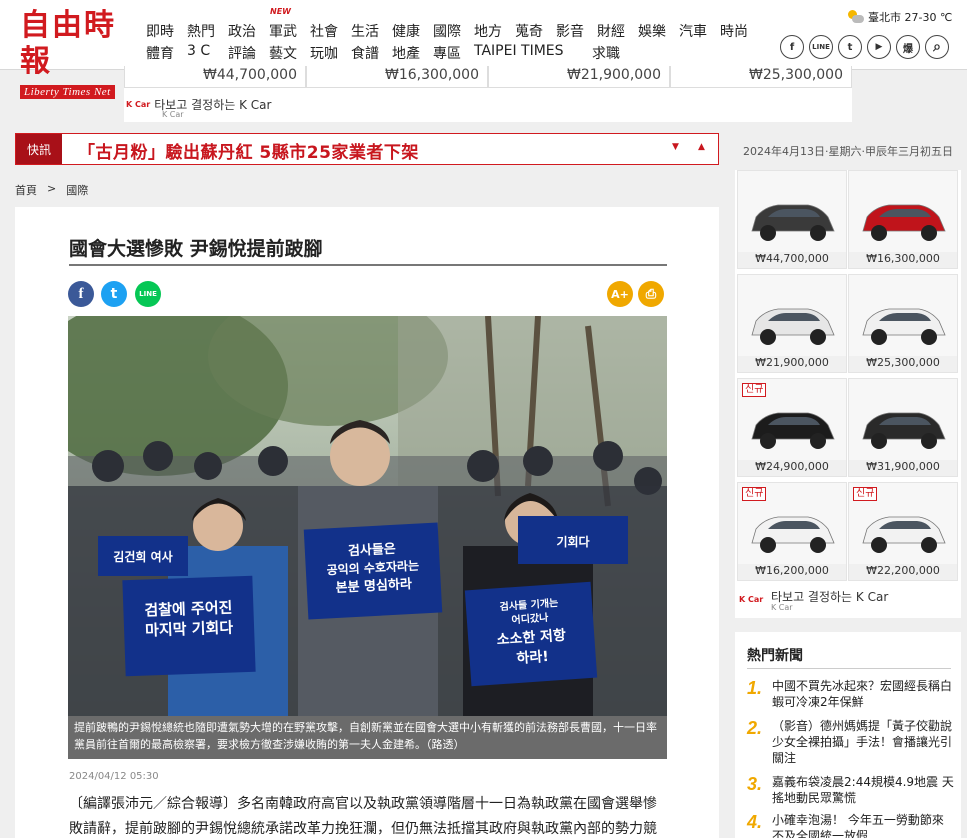  I want to click on breaking-news-ticker: 快訊 「古月粉」驗出蘇丹紅 5縣市25家業者下架 ▼ ▲, so click(367, 149).